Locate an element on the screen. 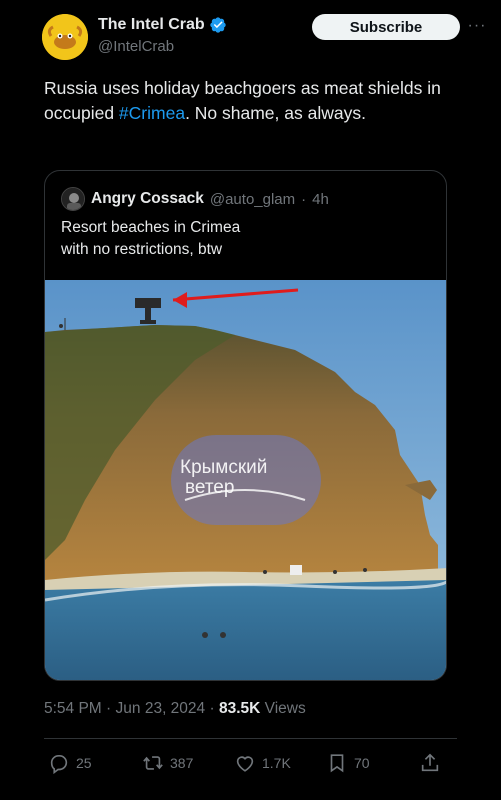  quote-author-handle: @auto_glam is located at coordinates (252, 199).